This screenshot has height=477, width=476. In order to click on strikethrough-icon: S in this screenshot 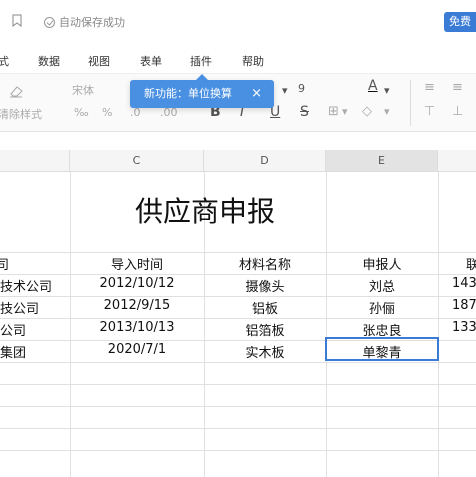, I will do `click(304, 112)`.